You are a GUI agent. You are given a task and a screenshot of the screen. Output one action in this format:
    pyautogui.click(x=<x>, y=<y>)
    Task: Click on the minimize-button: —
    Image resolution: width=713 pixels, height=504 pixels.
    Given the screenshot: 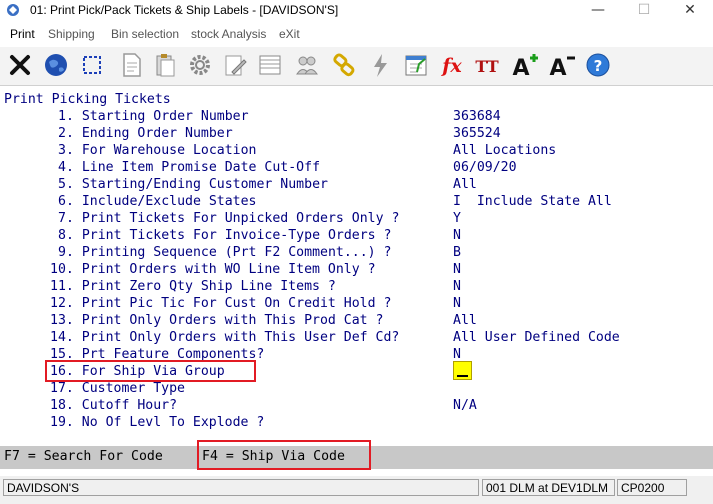 What is the action you would take?
    pyautogui.click(x=598, y=11)
    